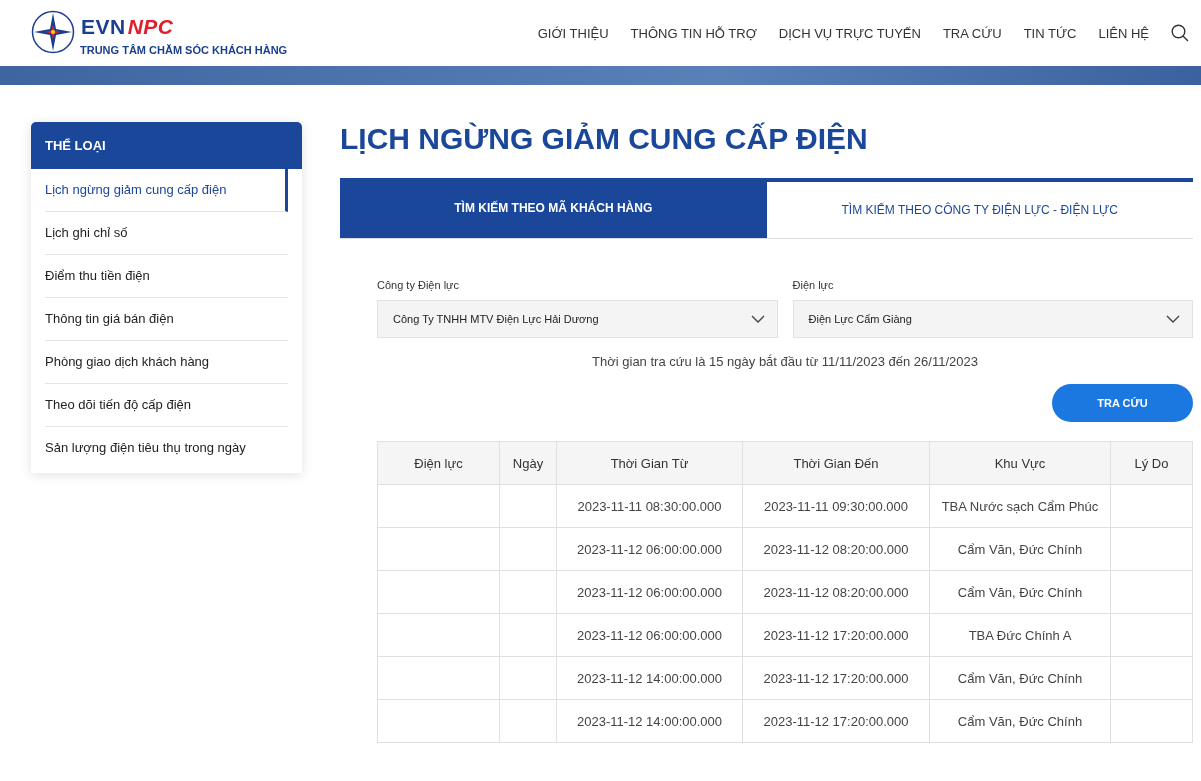 The height and width of the screenshot is (781, 1201). Describe the element at coordinates (166, 319) in the screenshot. I see `sidebar-item: Thông tin giá bán điện` at that location.